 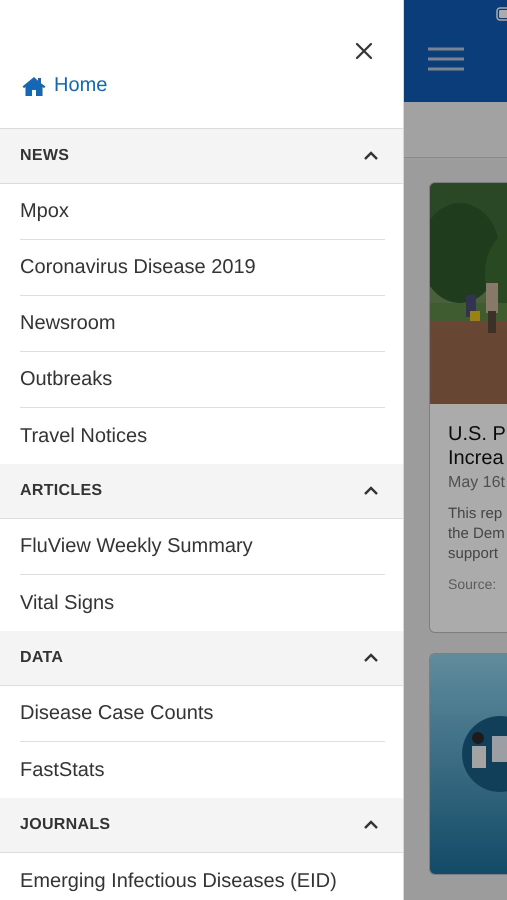 What do you see at coordinates (201, 658) in the screenshot?
I see `section-header: DATA` at bounding box center [201, 658].